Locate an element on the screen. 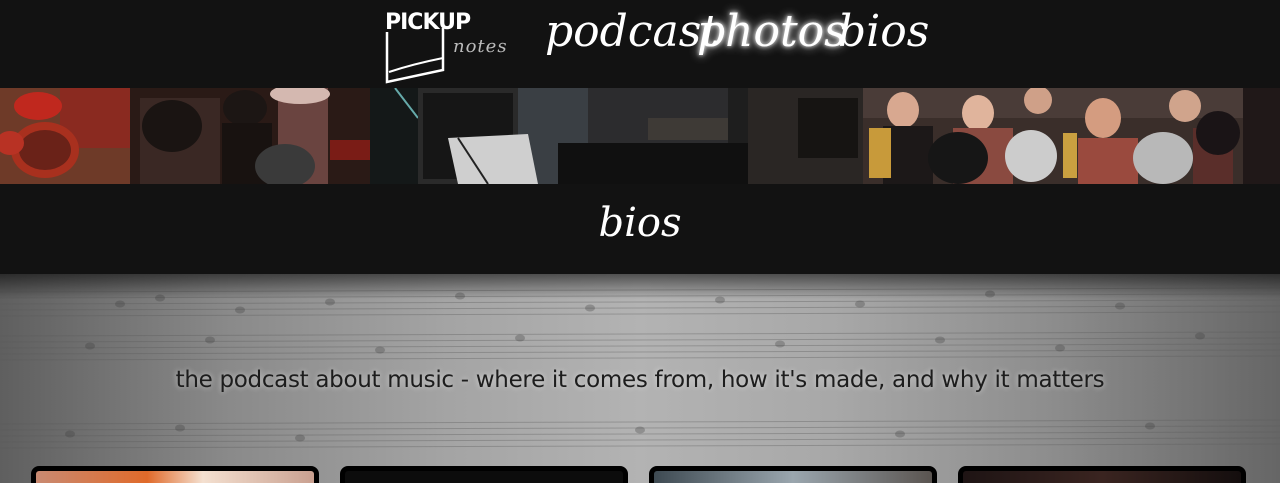 This screenshot has height=483, width=1280. bio-card-row is located at coordinates (640, 474).